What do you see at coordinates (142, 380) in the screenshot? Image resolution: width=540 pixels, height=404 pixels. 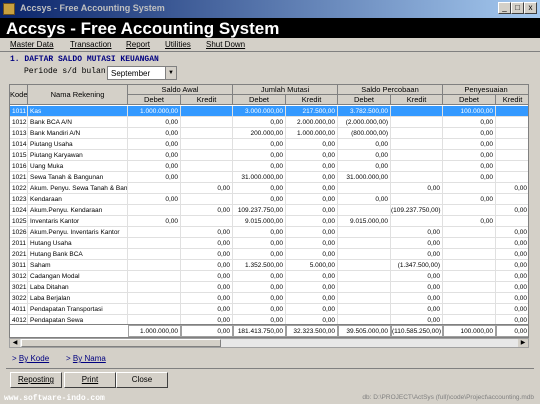 I see `close-button: Close` at bounding box center [142, 380].